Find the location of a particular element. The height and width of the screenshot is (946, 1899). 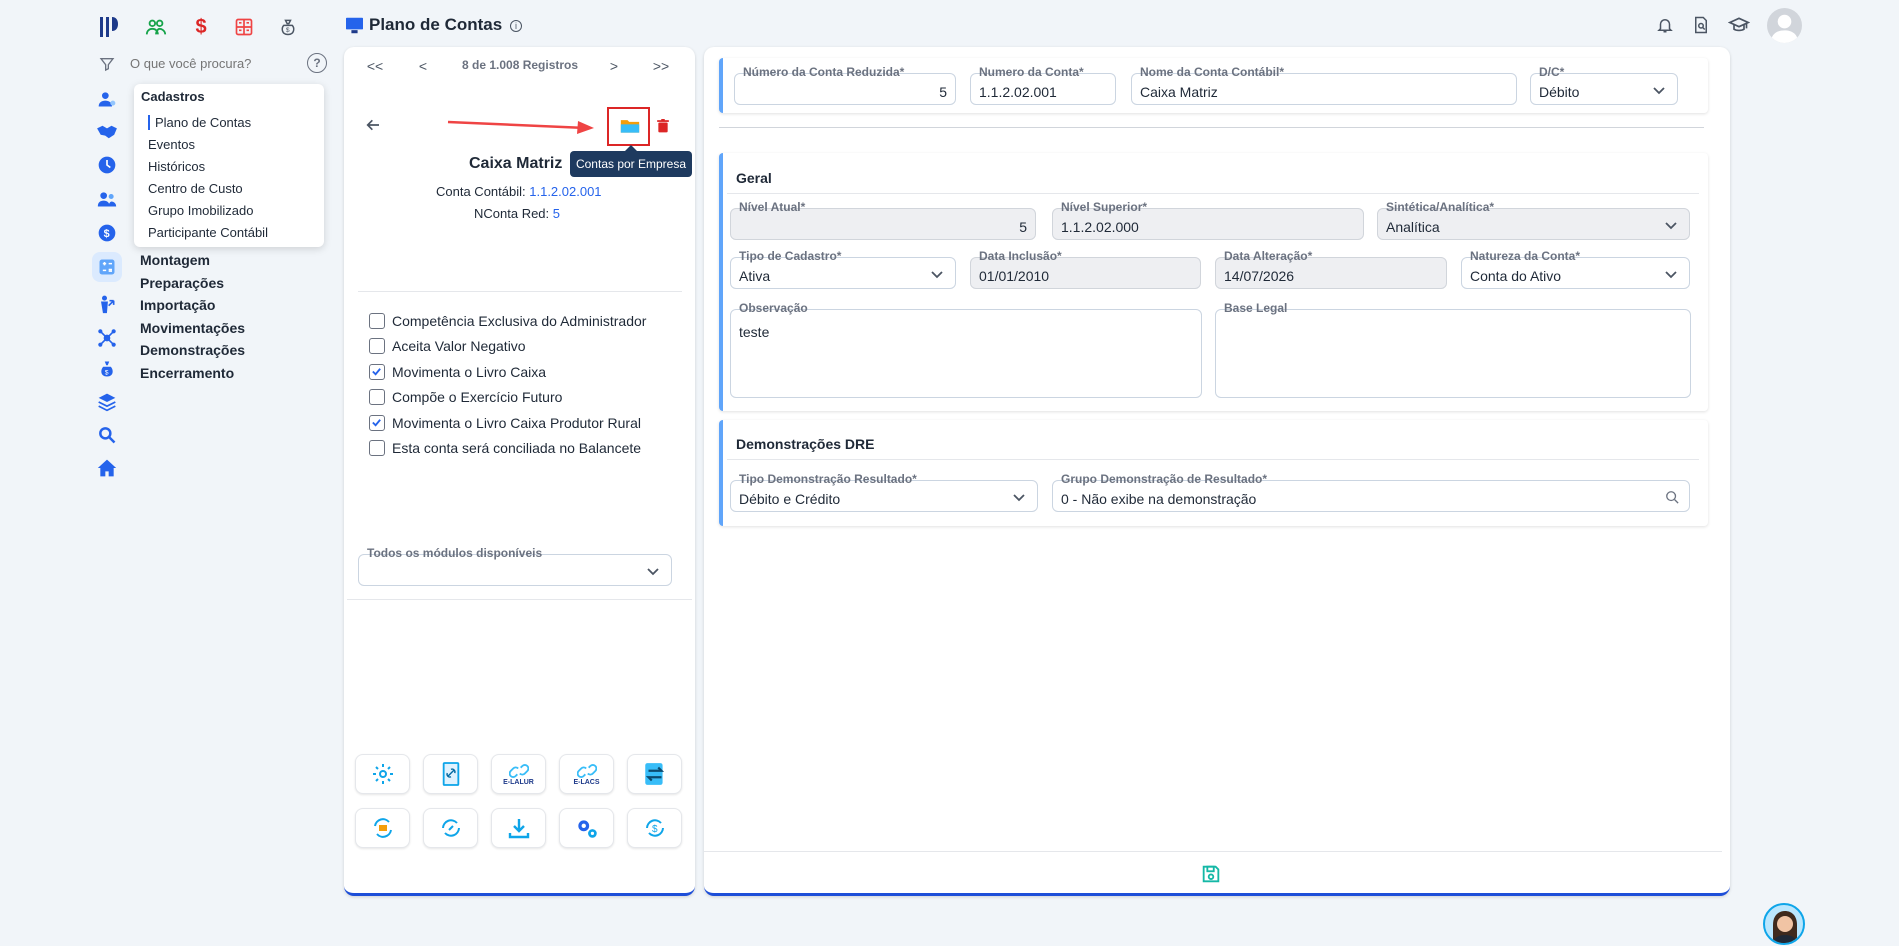

money-bag-icon: $ is located at coordinates (288, 27).